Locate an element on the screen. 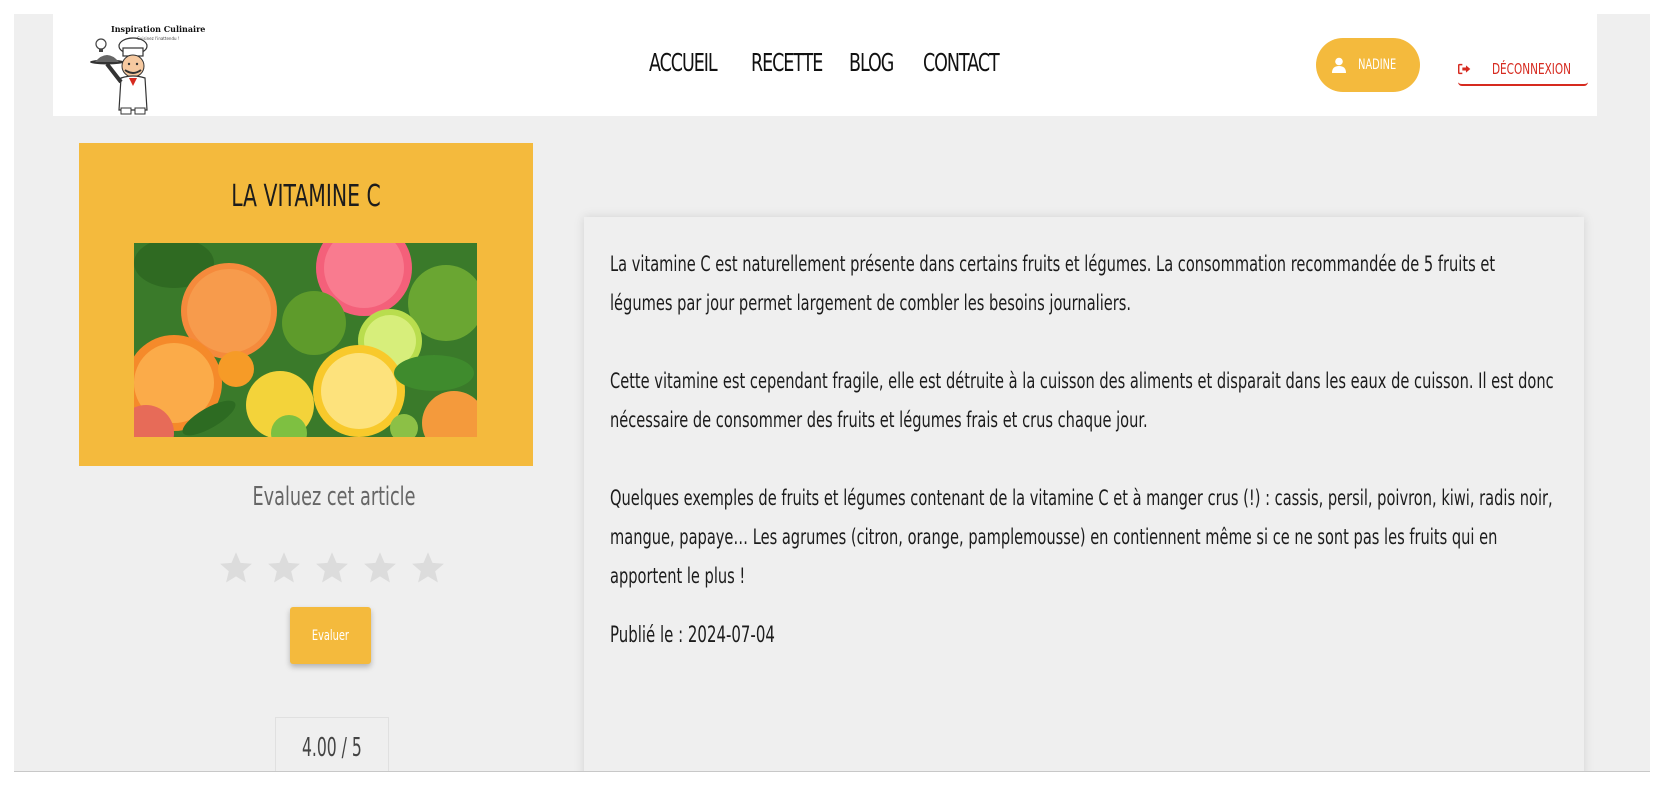 This screenshot has width=1672, height=804. user-name: NADINE is located at coordinates (1377, 65).